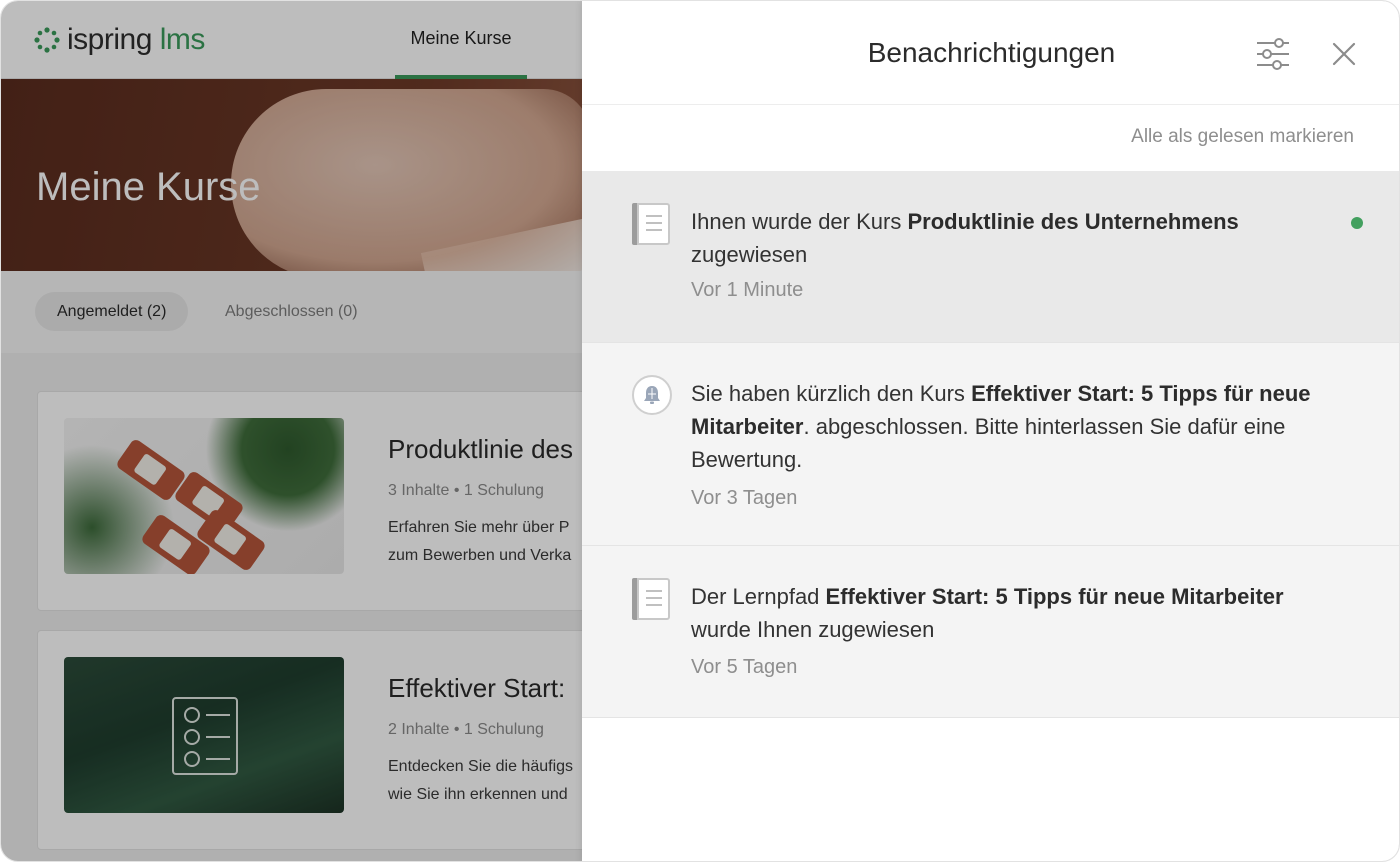  What do you see at coordinates (1273, 54) in the screenshot?
I see `settings-sliders-icon` at bounding box center [1273, 54].